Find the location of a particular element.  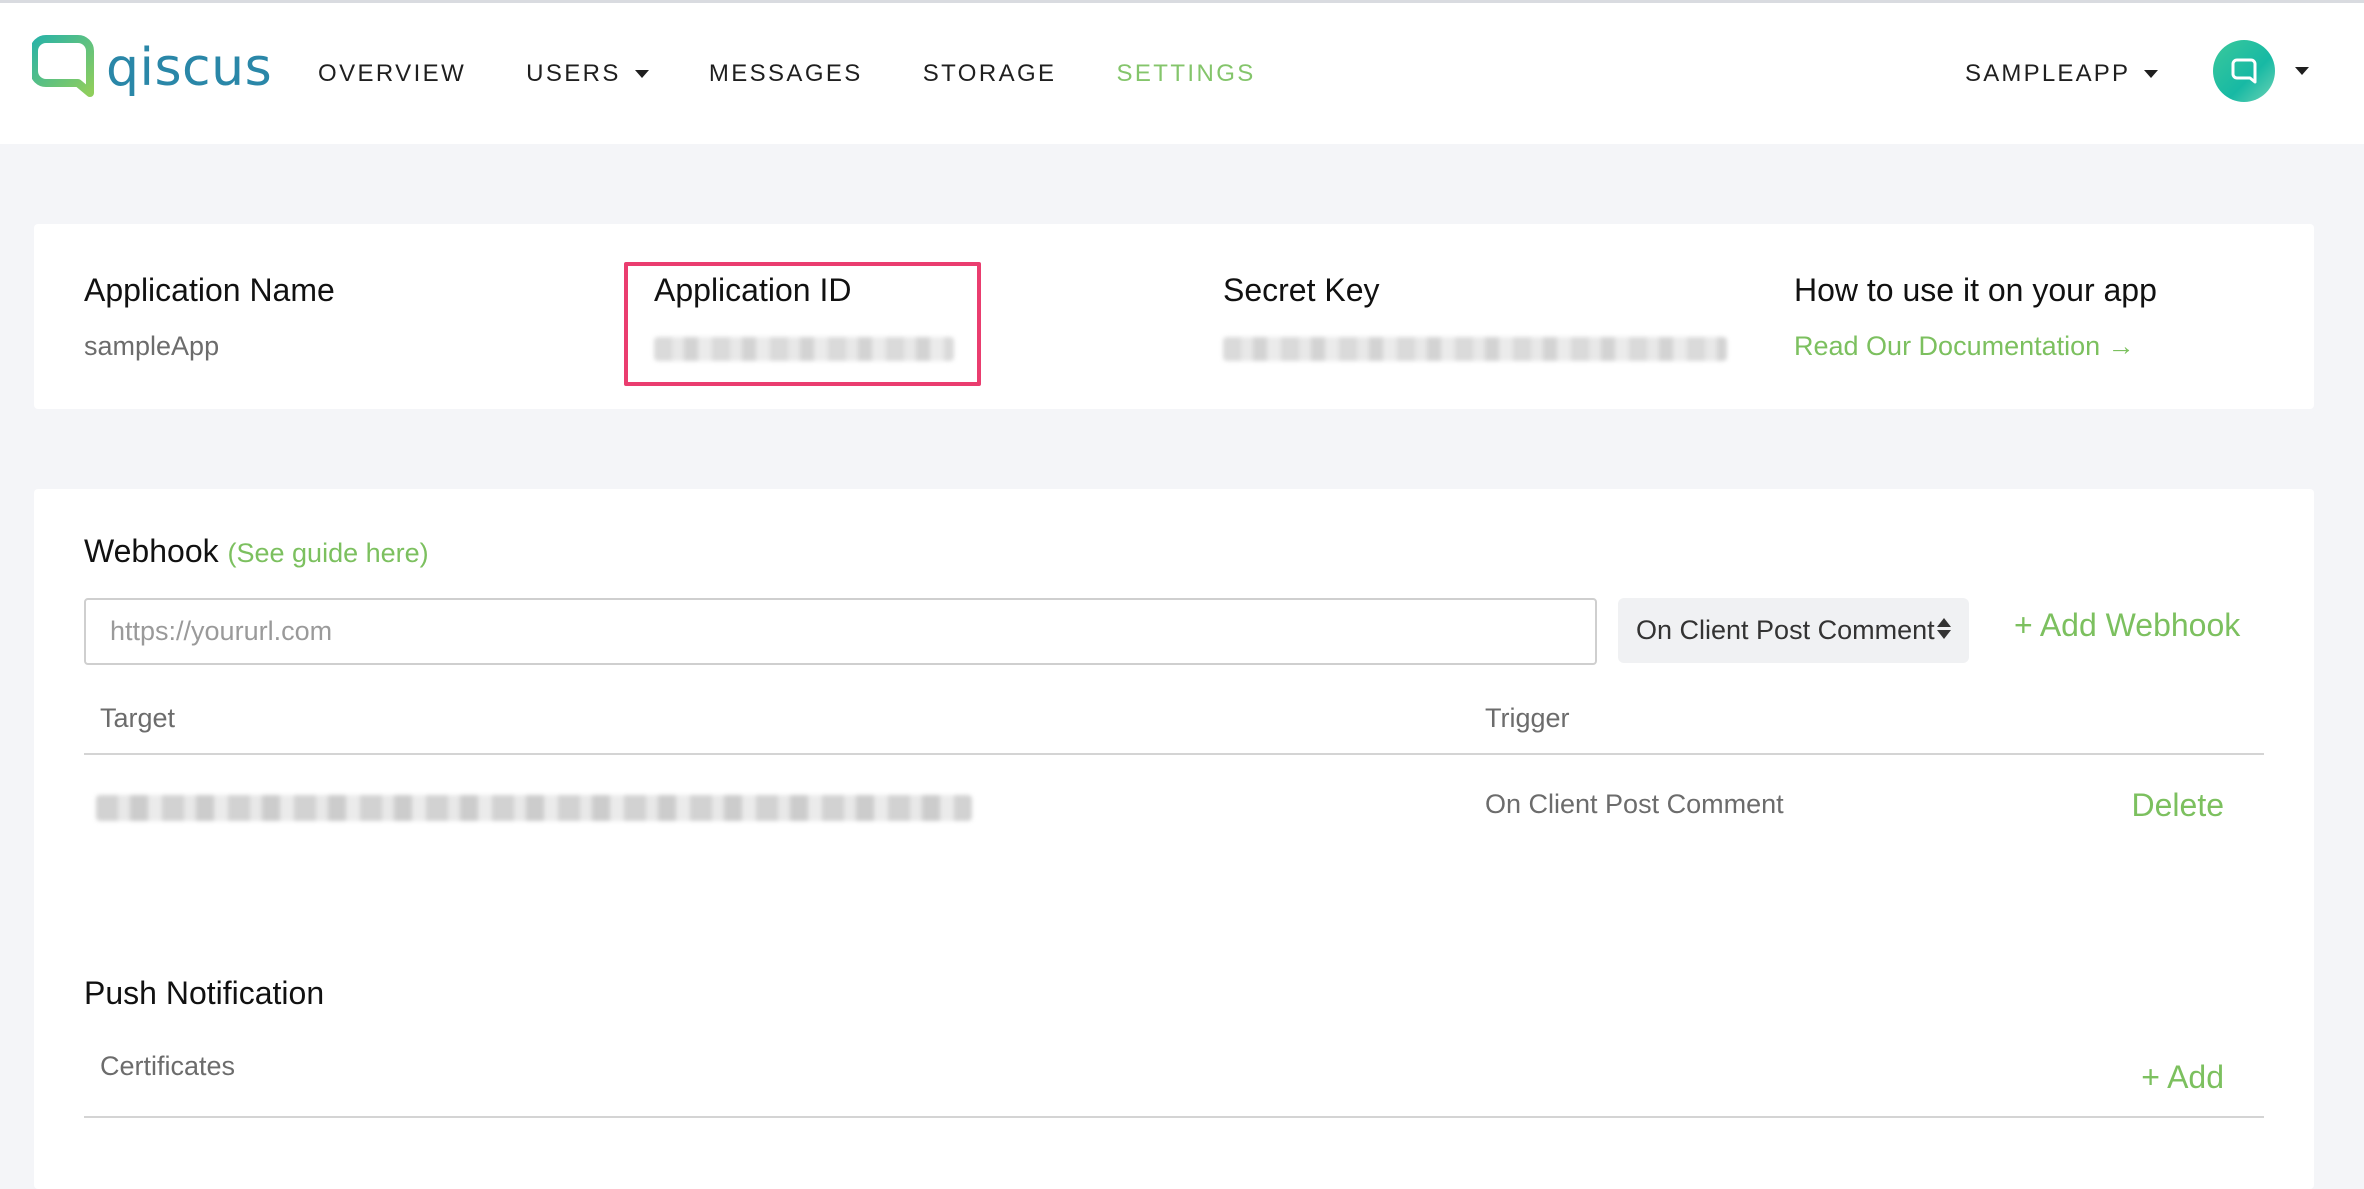

certificates-header: Certificates + Add is located at coordinates (1174, 1073).